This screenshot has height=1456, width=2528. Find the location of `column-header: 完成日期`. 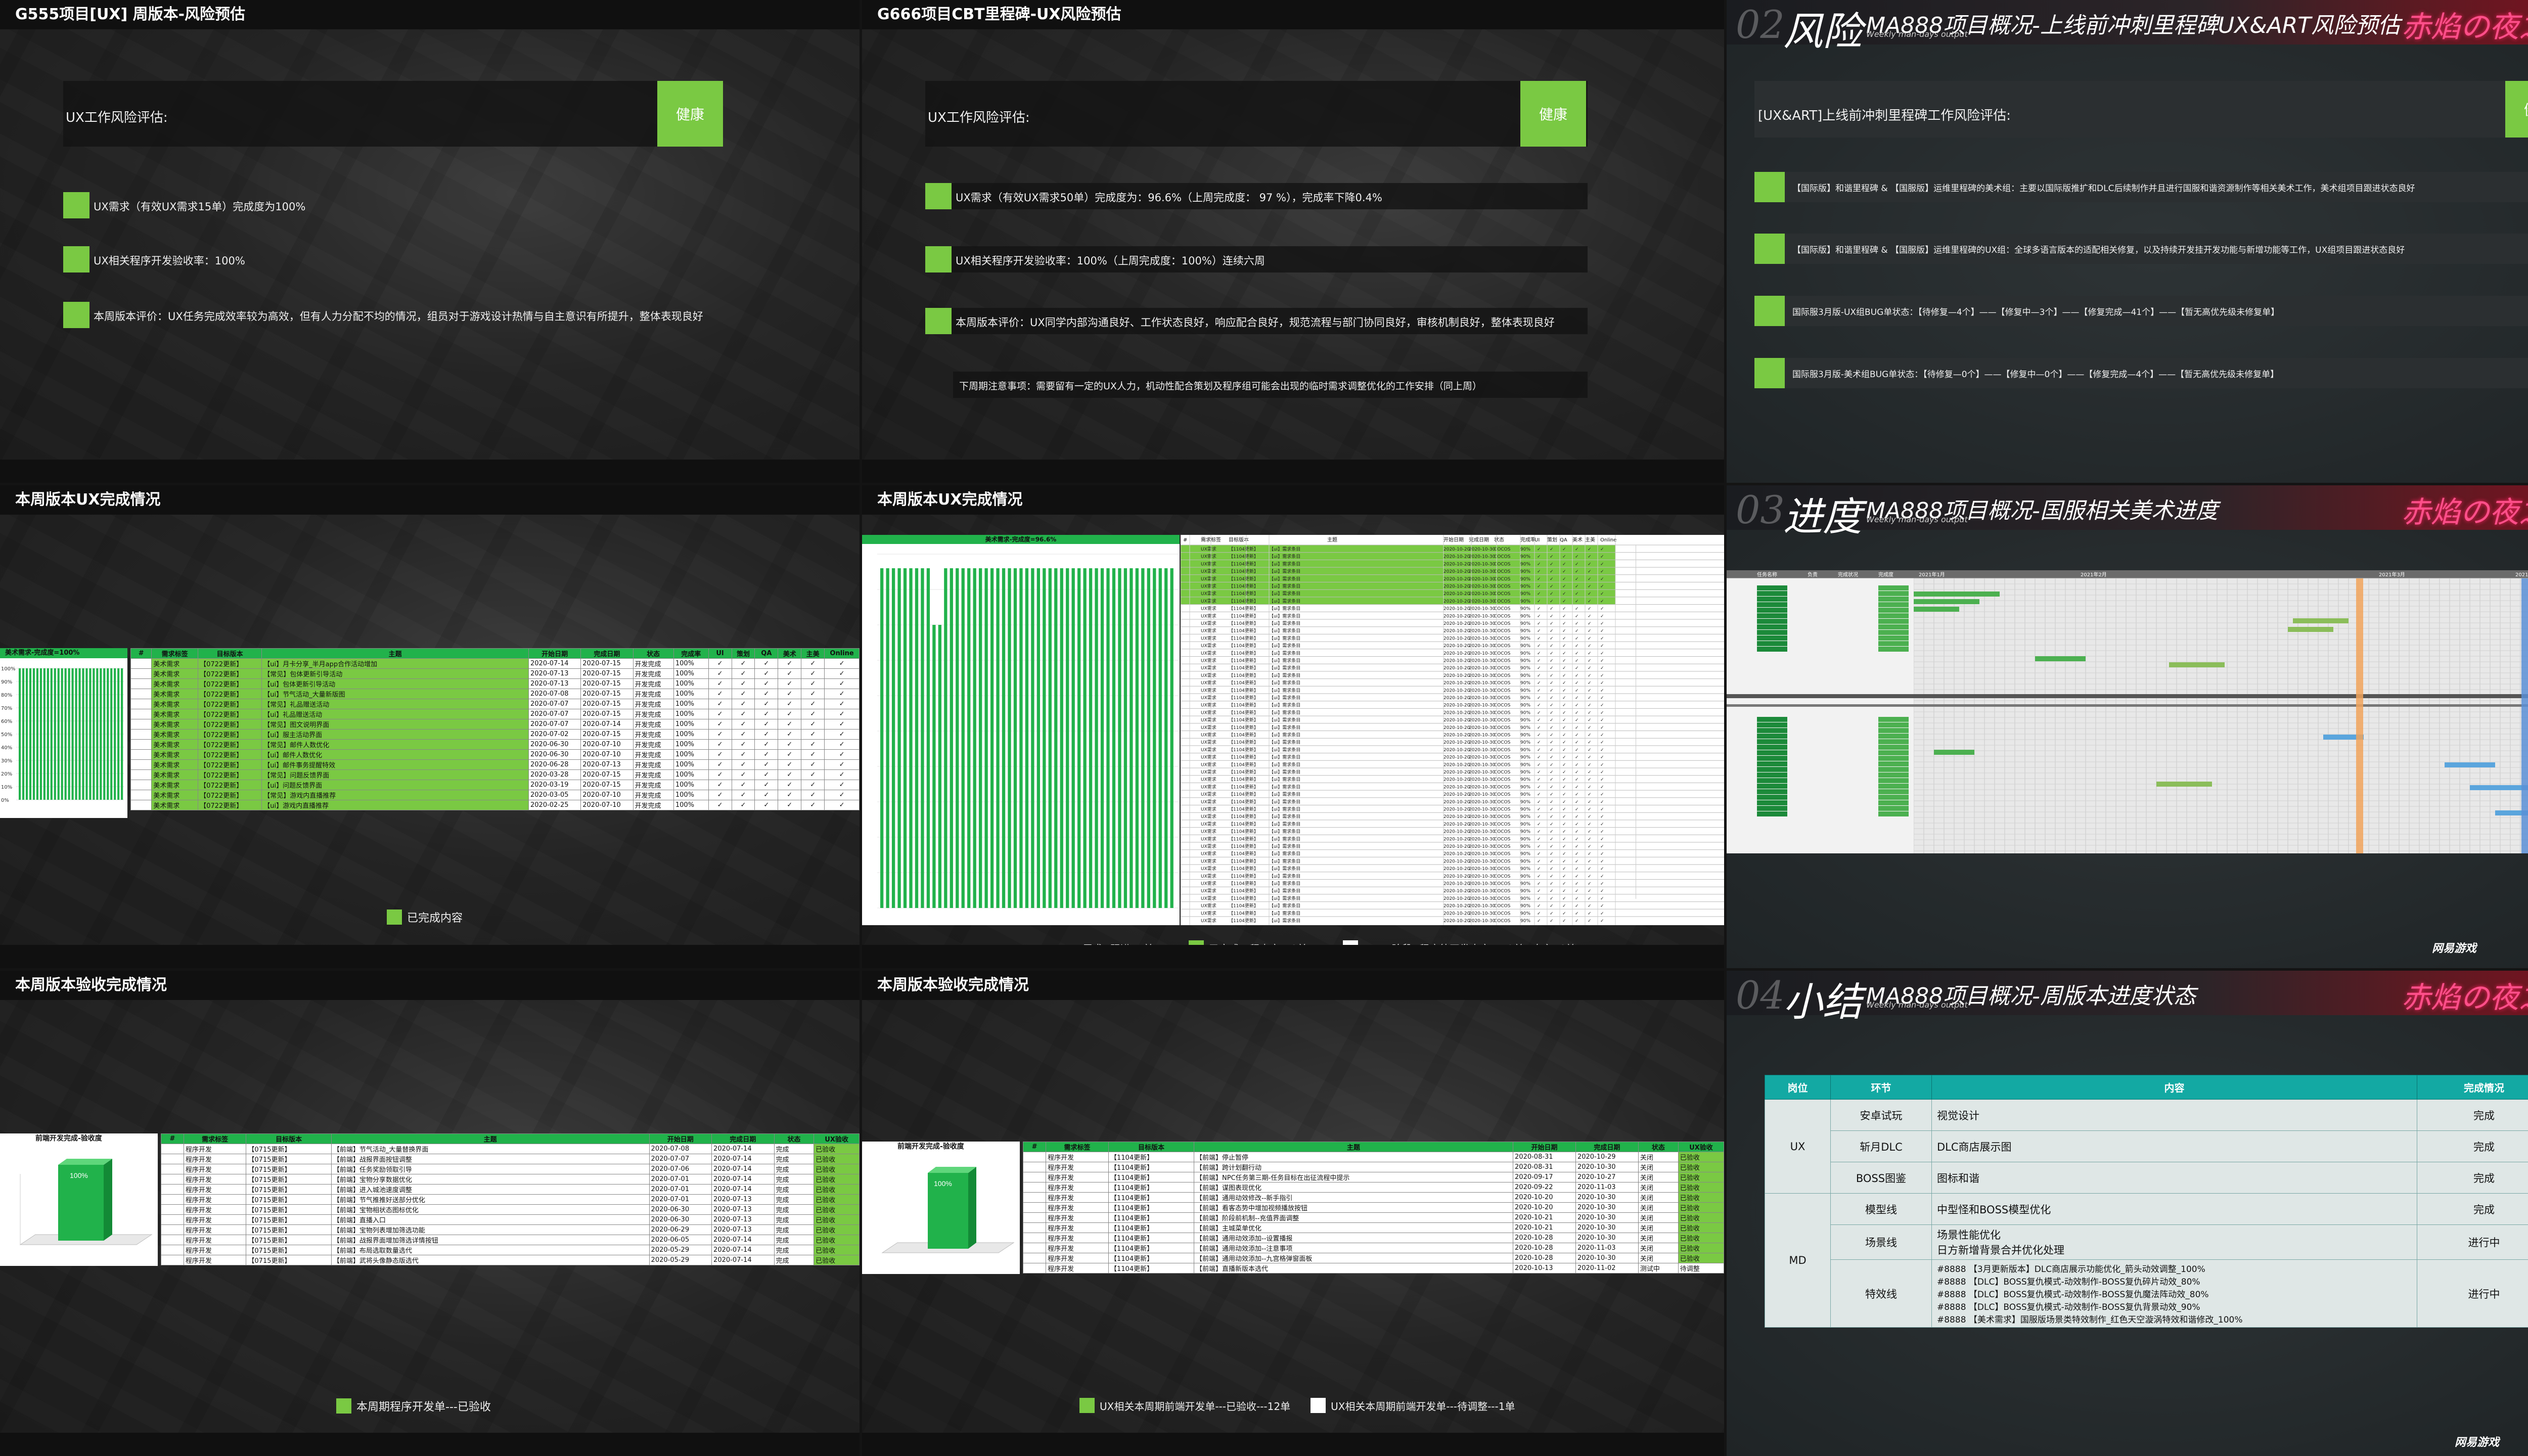

column-header: 完成日期 is located at coordinates (1479, 539).